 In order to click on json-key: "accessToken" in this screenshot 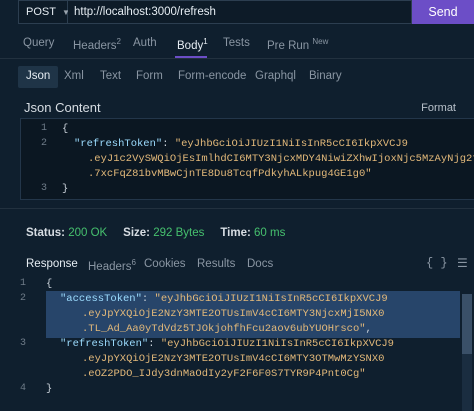, I will do `click(101, 299)`.